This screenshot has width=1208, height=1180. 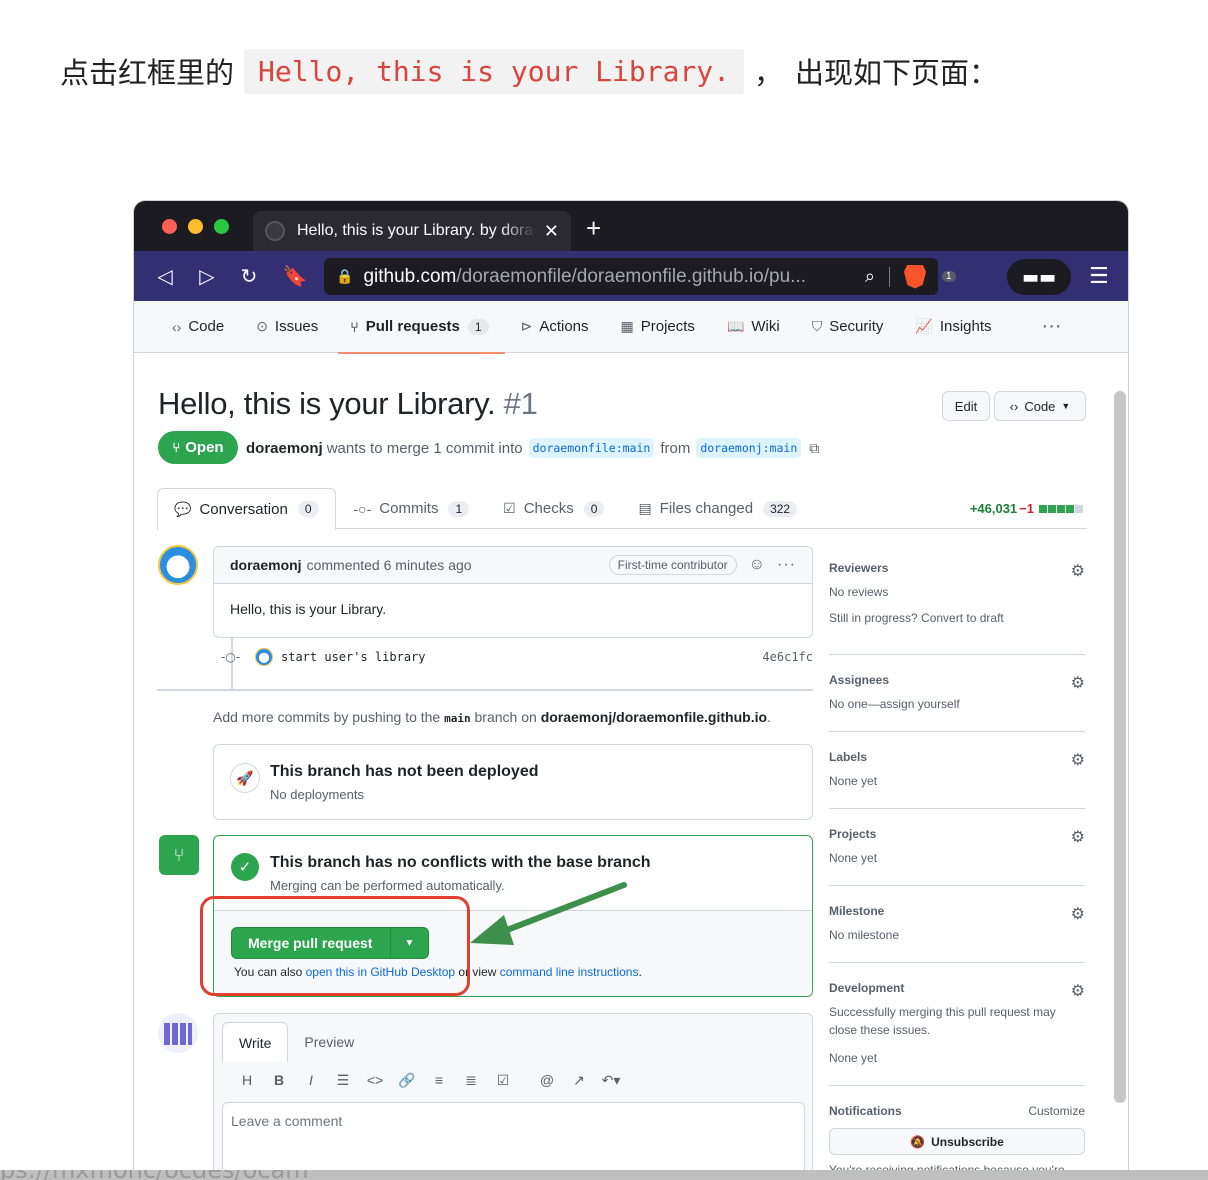 I want to click on mention-icon: @, so click(x=547, y=1080).